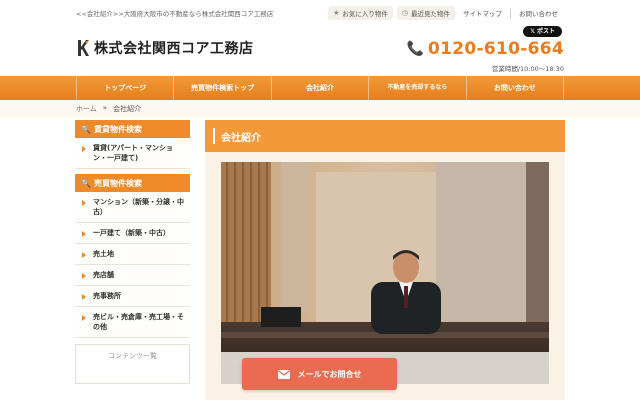  Describe the element at coordinates (132, 275) in the screenshot. I see `sidebar-item-shop: 売店舗` at that location.